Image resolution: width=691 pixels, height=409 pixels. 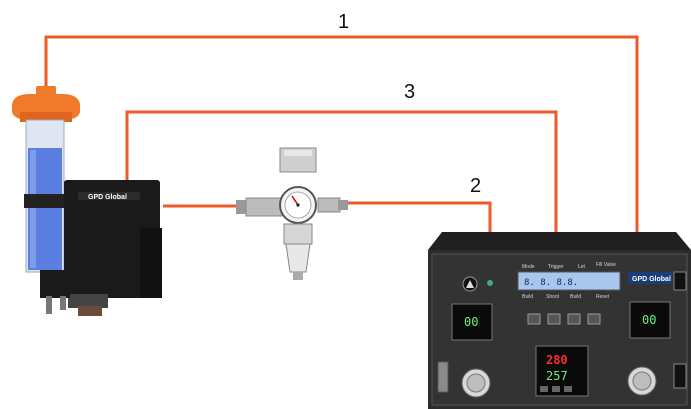 I want to click on trigger-switch, so click(x=680, y=281).